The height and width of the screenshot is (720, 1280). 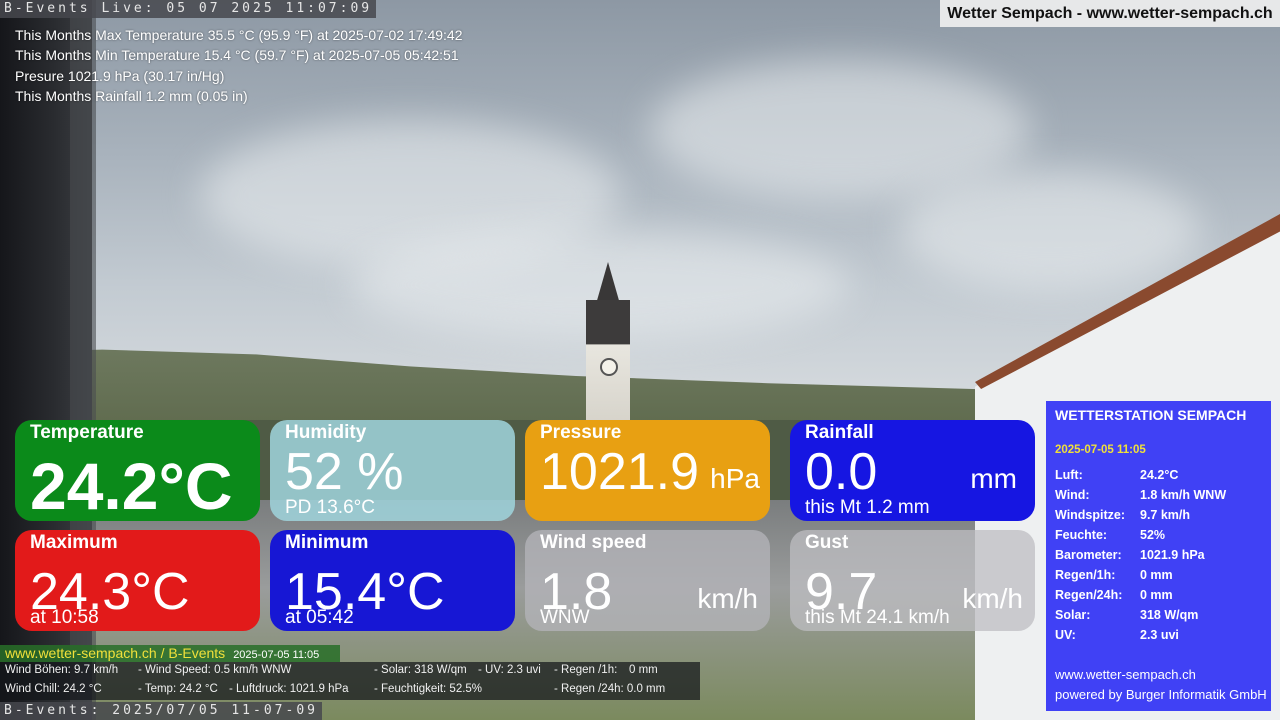 What do you see at coordinates (215, 670) in the screenshot?
I see `info-wind-speed: - Wind Speed: 0.5 km/h WNW` at bounding box center [215, 670].